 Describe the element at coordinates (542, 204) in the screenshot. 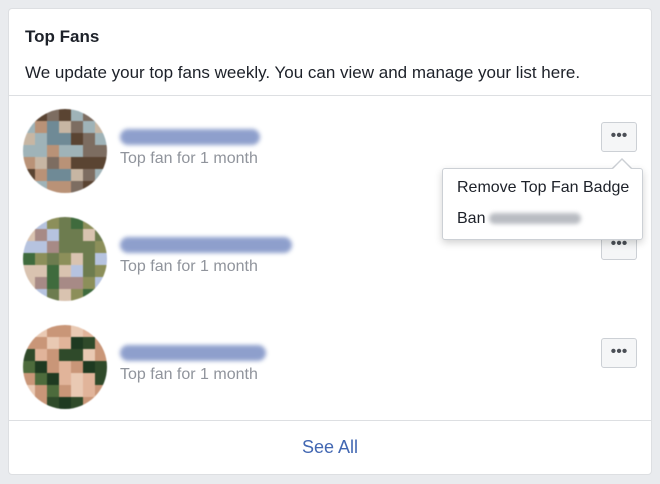

I see `fan-options-menu: Remove Top Fan Badge Ban` at that location.